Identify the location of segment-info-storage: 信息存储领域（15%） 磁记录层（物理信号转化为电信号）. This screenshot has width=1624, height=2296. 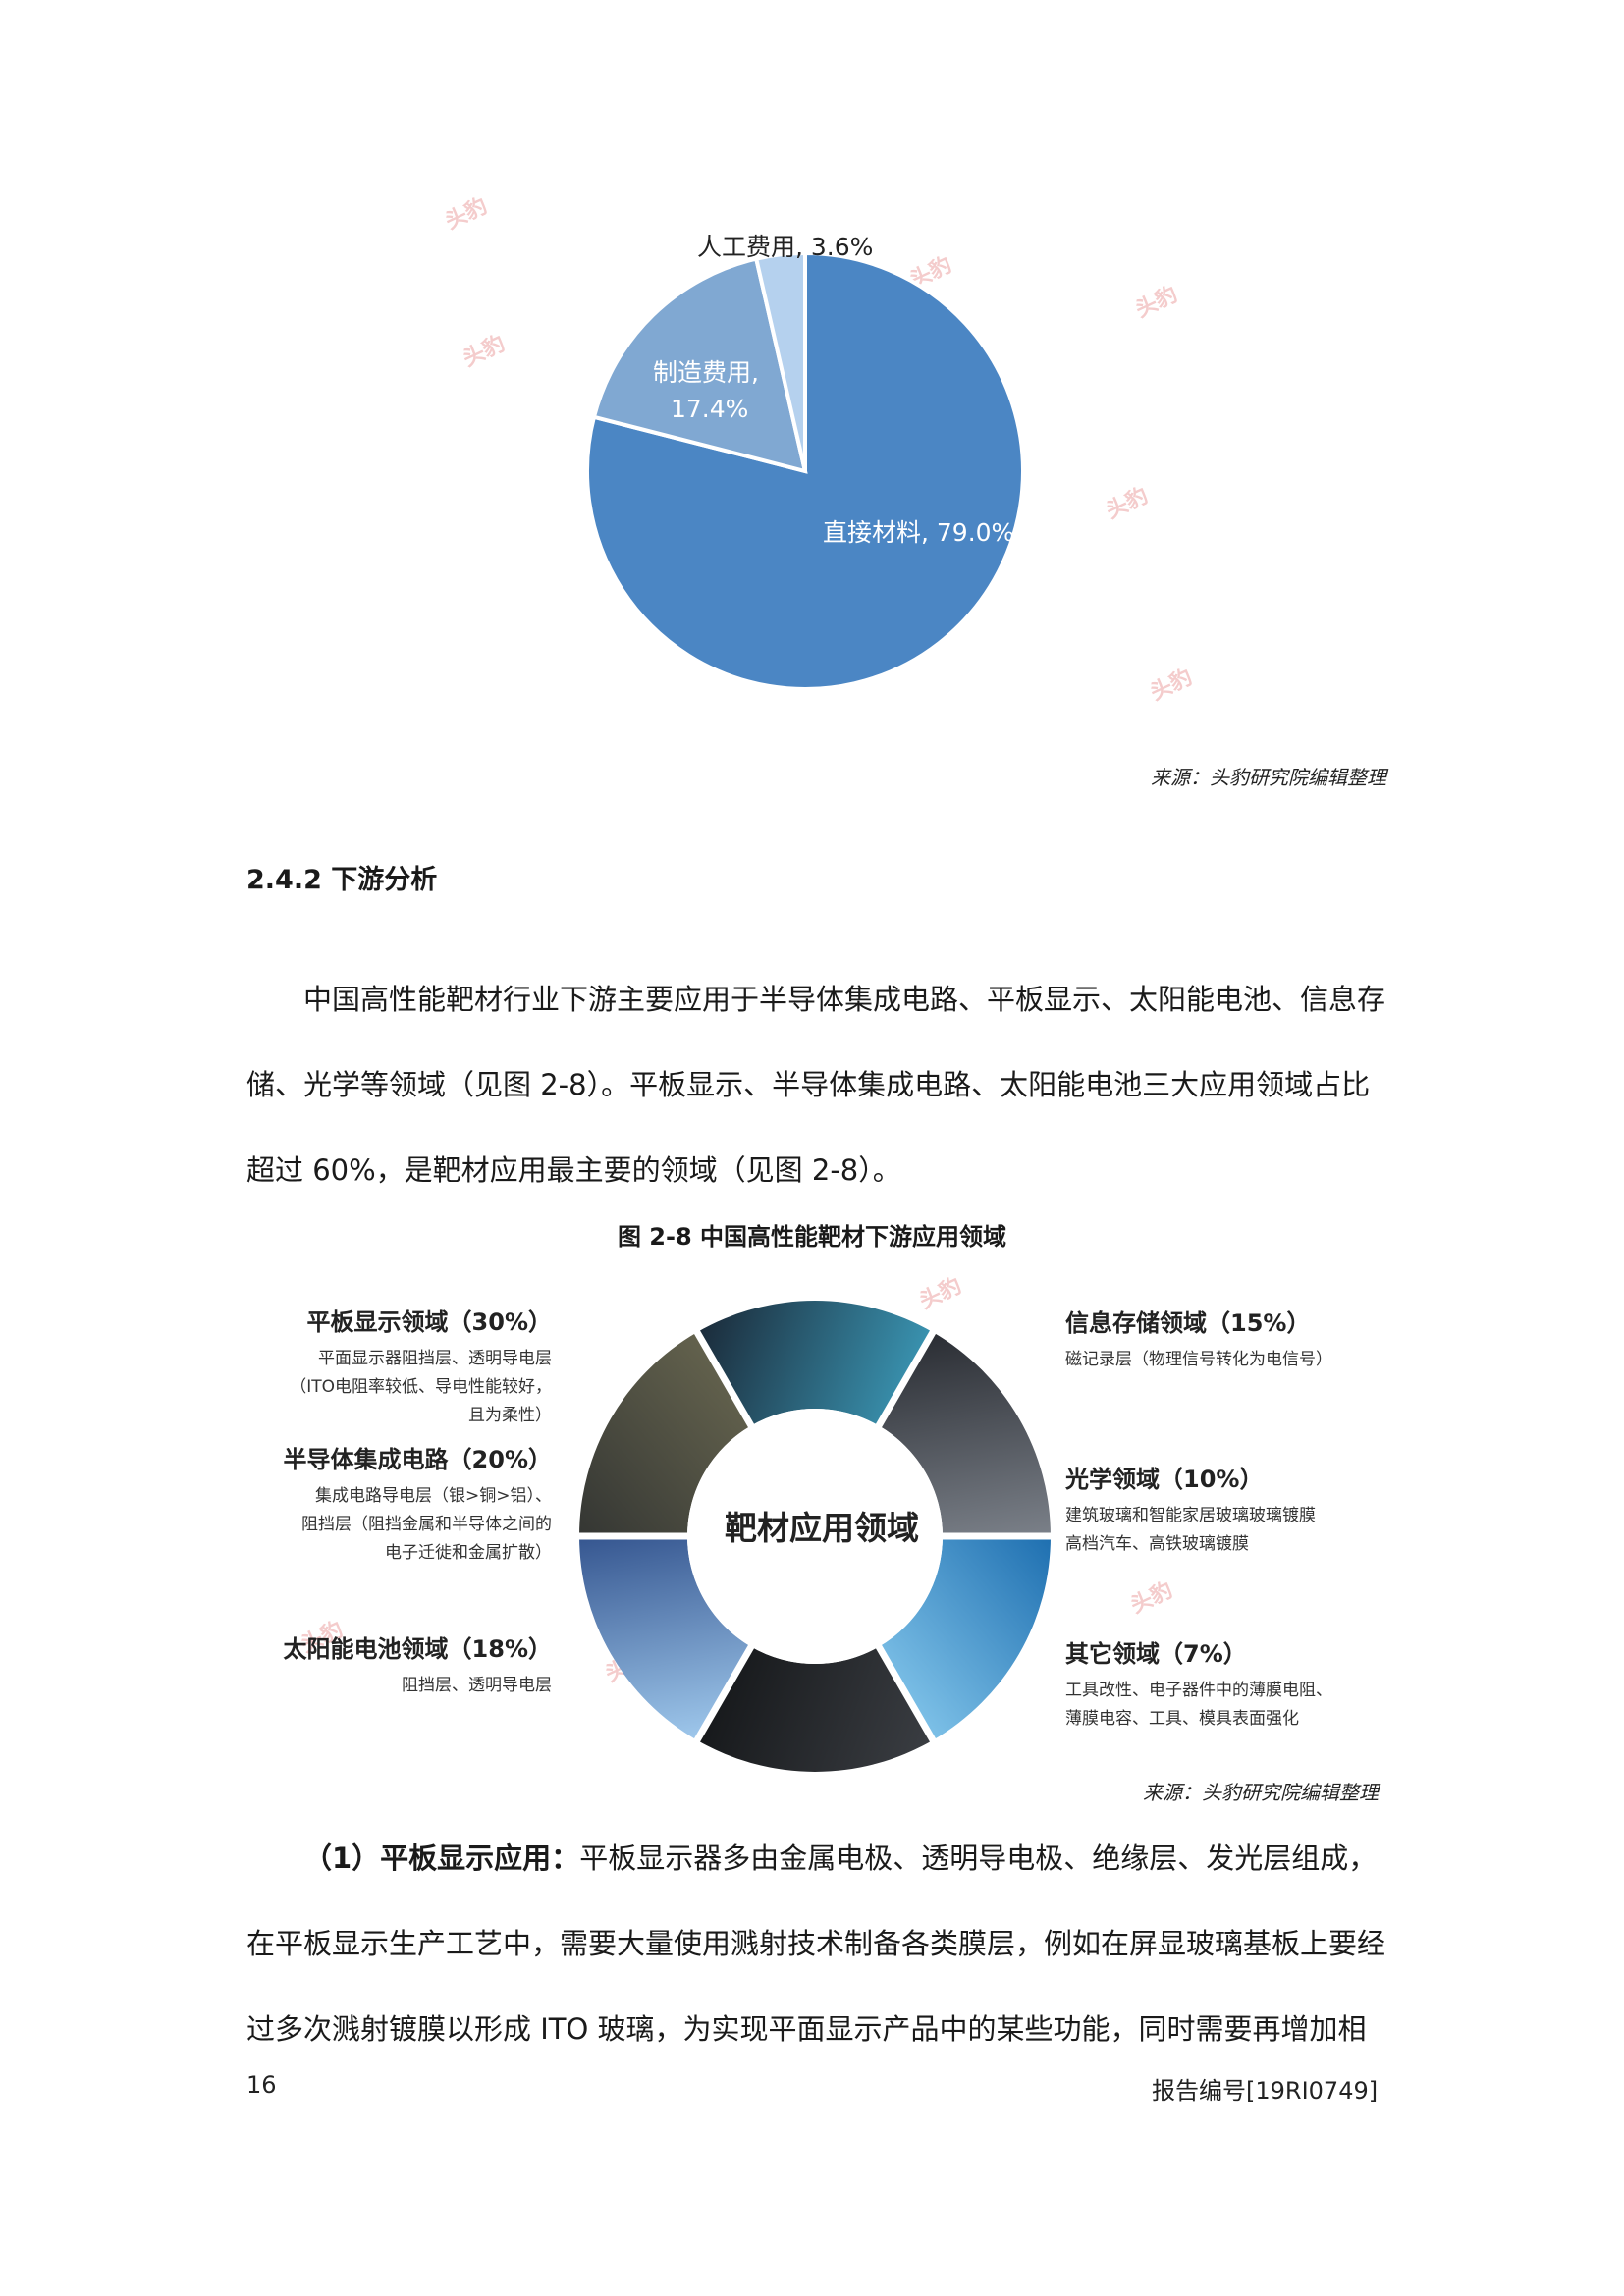
(1212, 1339).